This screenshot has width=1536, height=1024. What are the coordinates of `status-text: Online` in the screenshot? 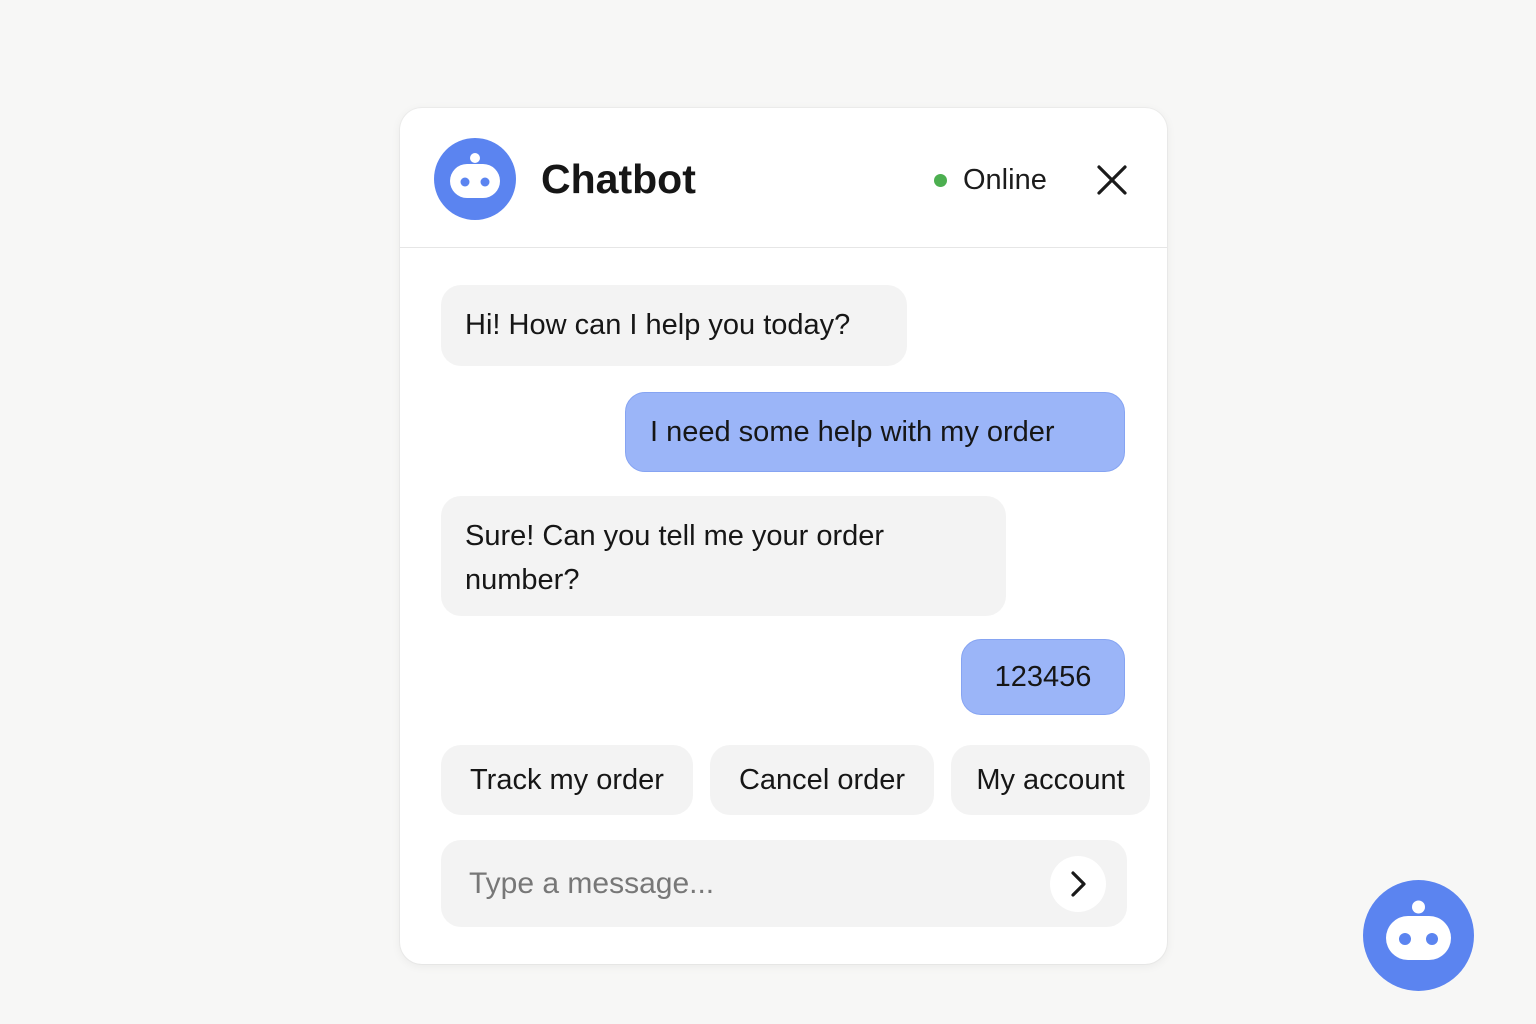 It's located at (1005, 179).